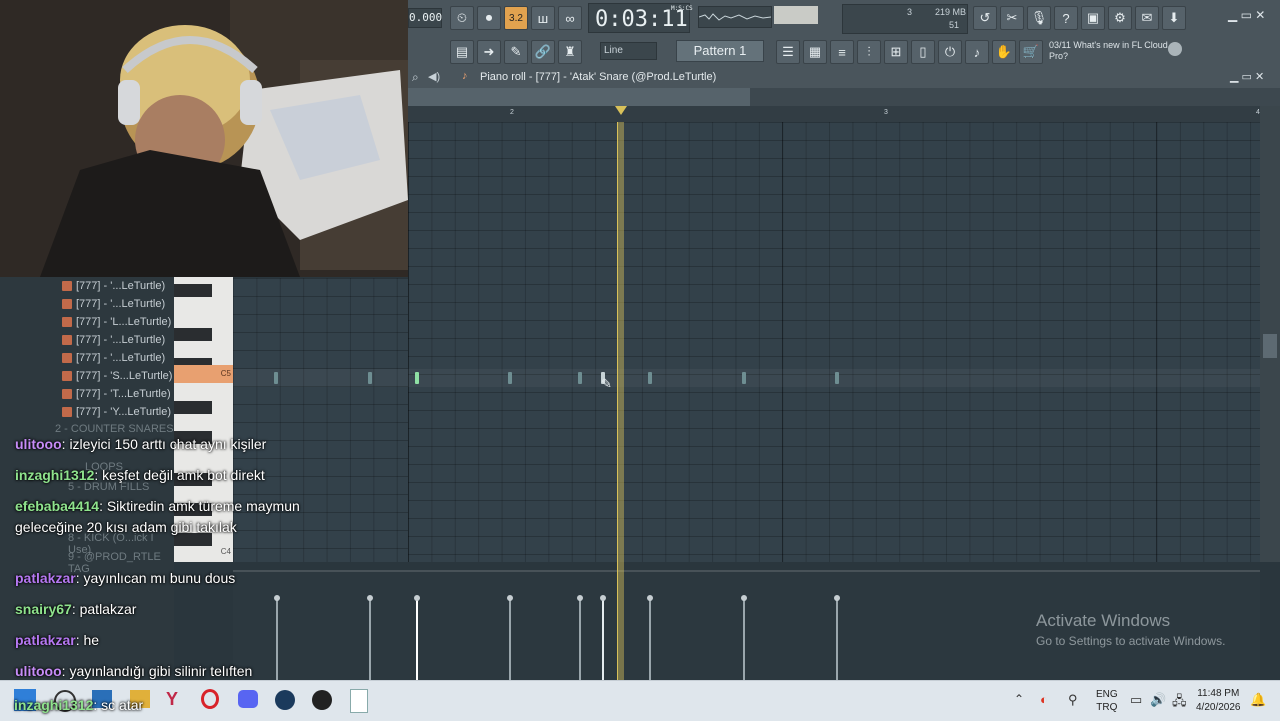 This screenshot has height=721, width=1280. I want to click on arrow-icon: ➜, so click(489, 52).